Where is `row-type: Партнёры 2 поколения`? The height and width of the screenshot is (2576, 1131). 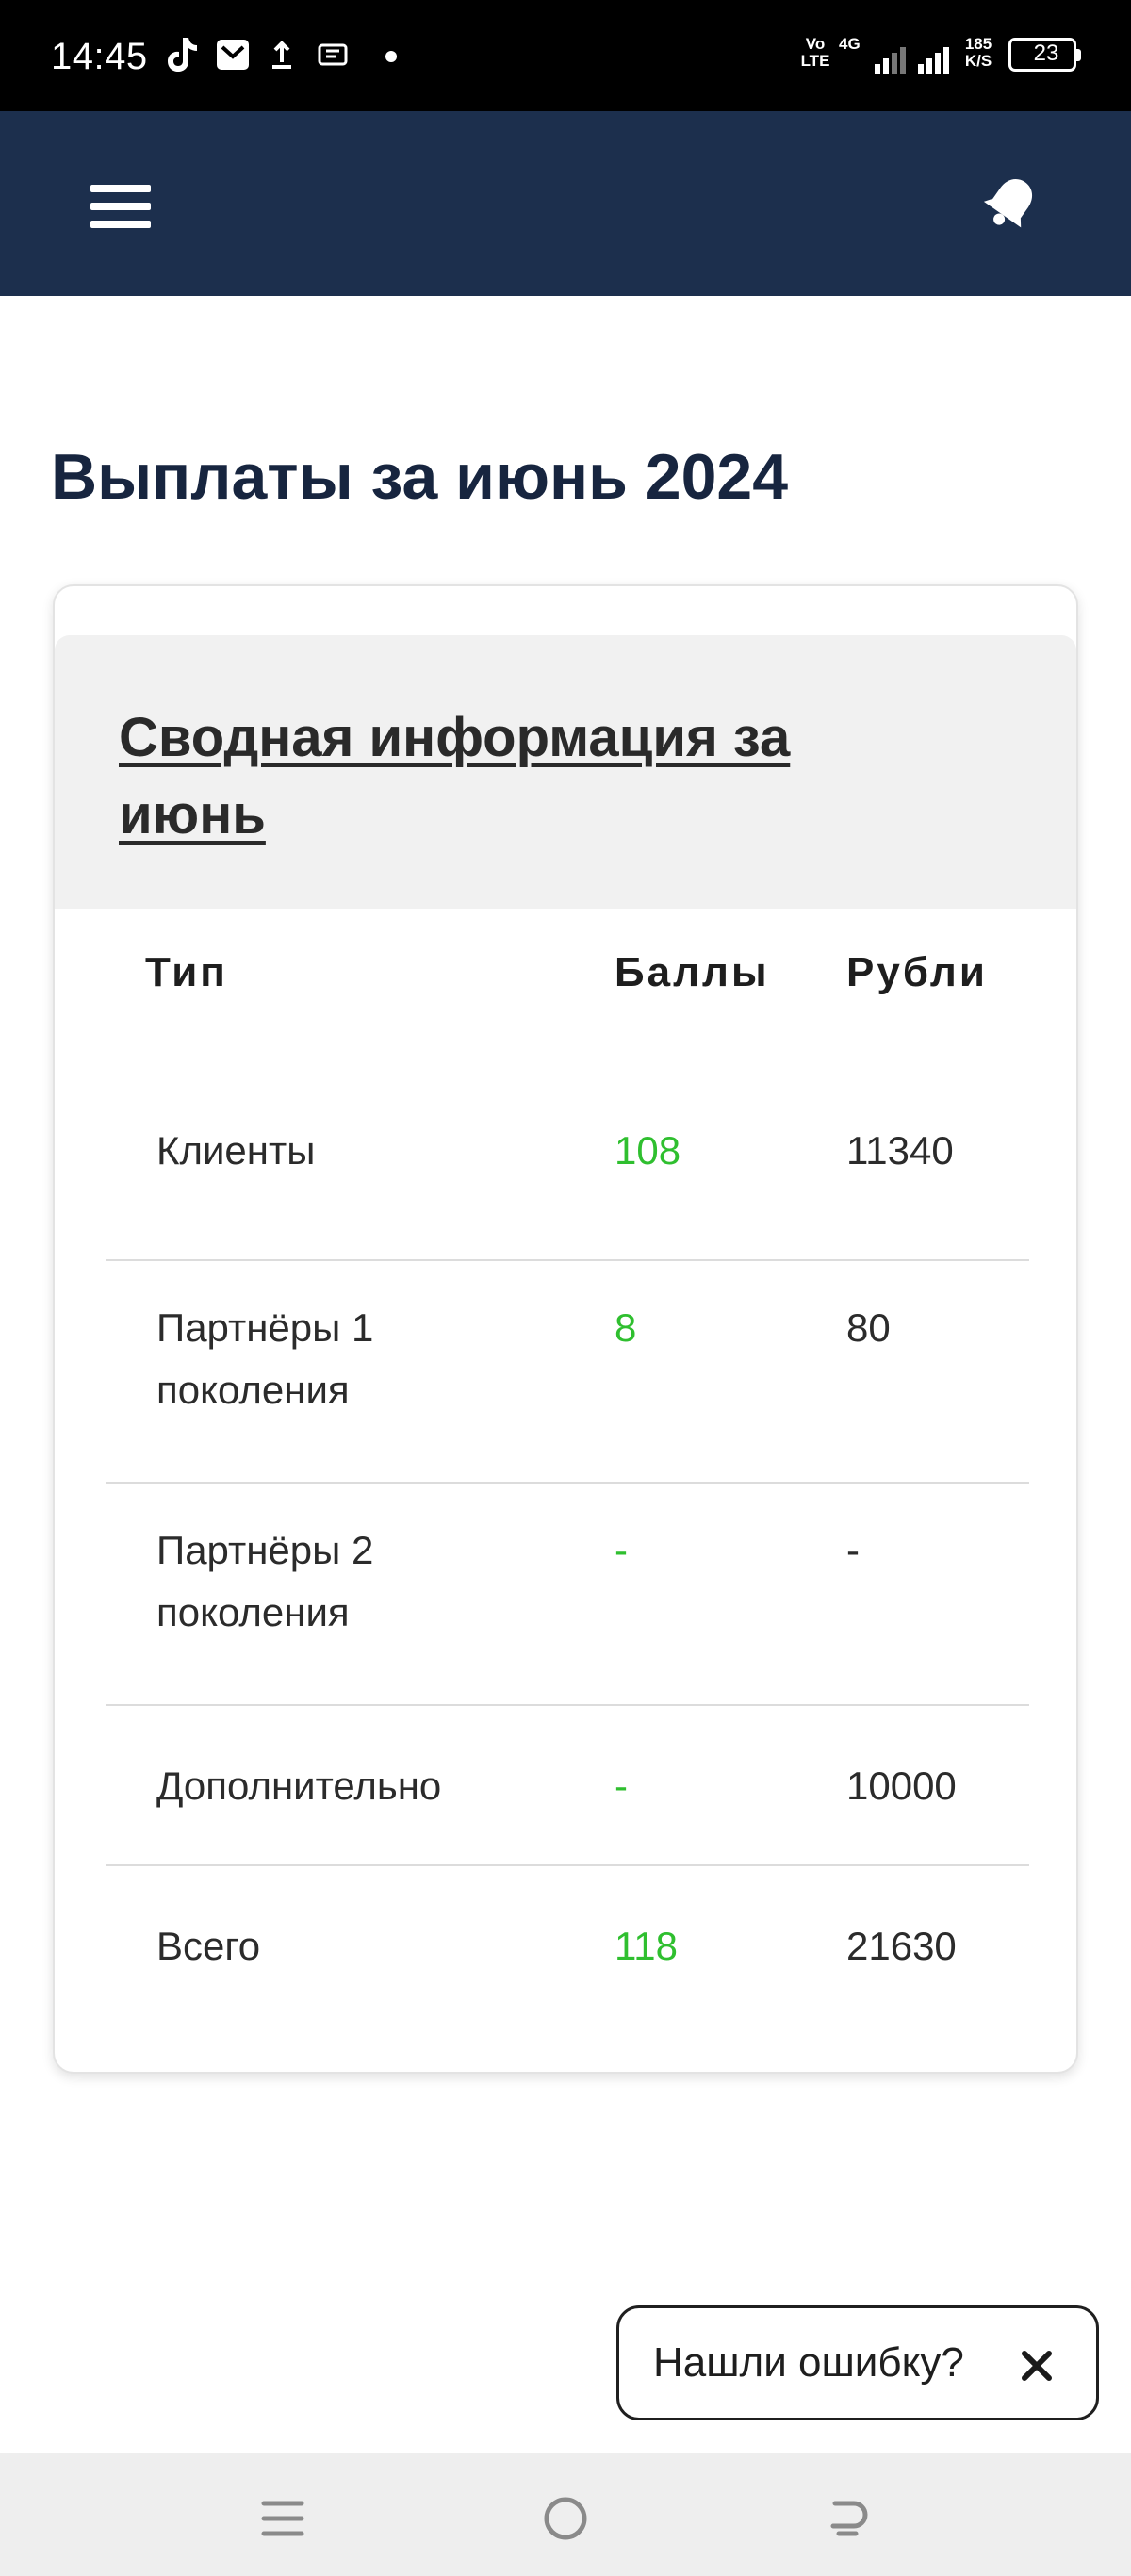 row-type: Партнёры 2 поколения is located at coordinates (265, 1581).